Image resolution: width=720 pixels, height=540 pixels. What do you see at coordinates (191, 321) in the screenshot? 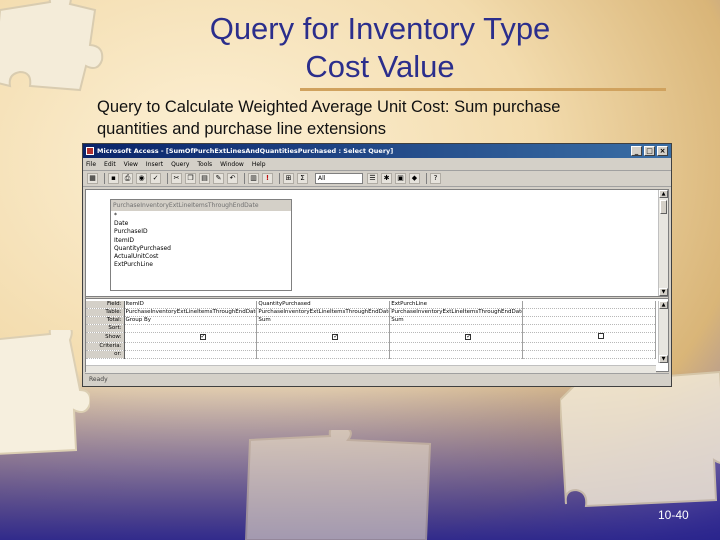
I see `grid-cell: Group By` at bounding box center [191, 321].